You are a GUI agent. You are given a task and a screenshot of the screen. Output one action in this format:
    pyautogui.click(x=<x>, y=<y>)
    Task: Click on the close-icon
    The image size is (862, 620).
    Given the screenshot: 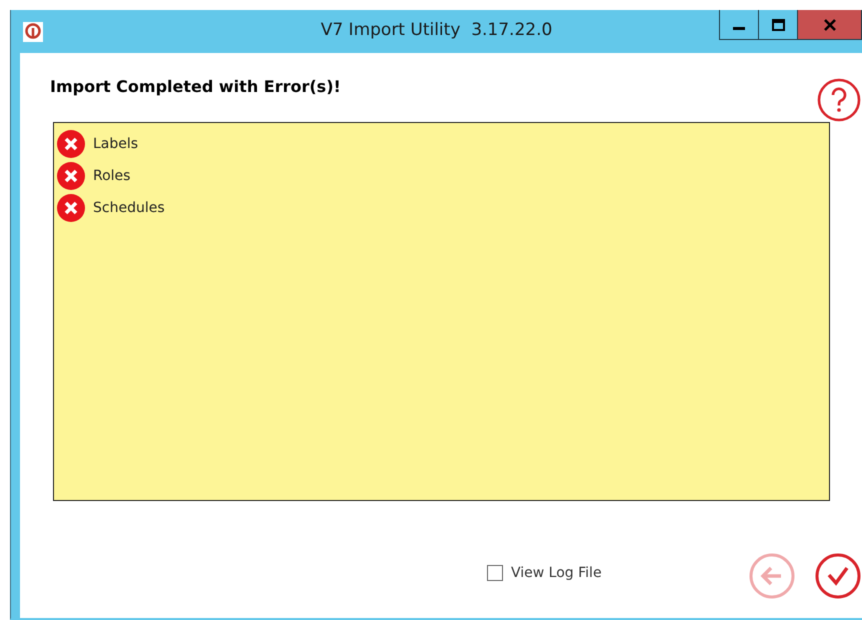 What is the action you would take?
    pyautogui.click(x=829, y=24)
    